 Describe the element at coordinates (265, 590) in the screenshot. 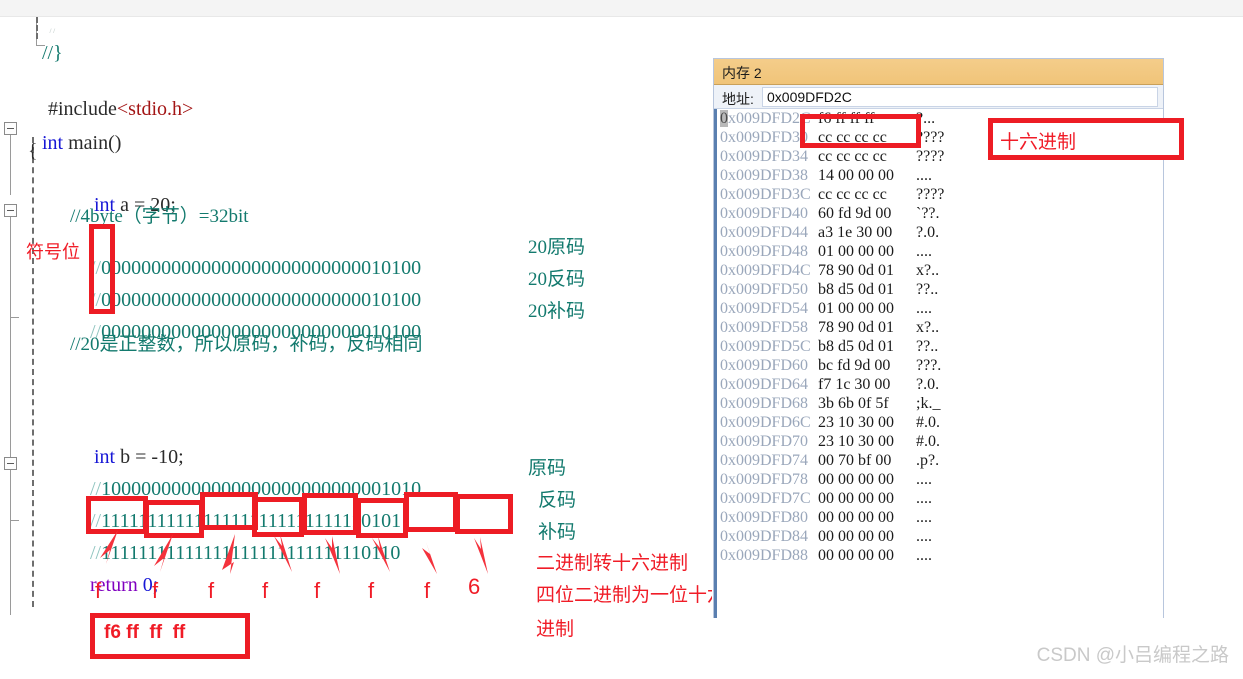

I see `nibble-label-4: f` at that location.